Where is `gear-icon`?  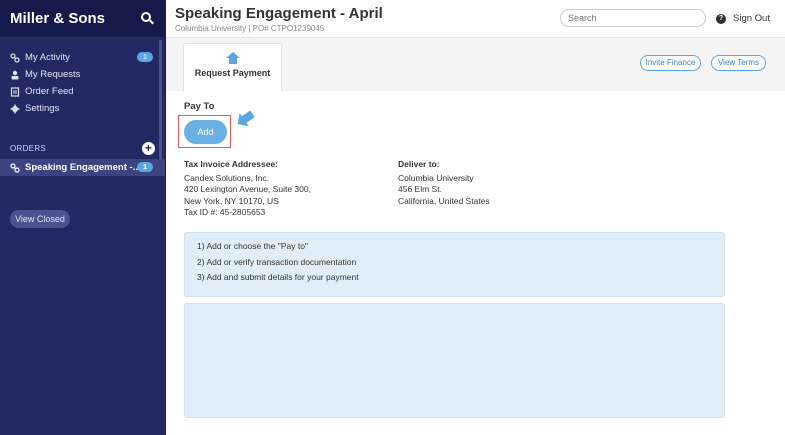
gear-icon is located at coordinates (15, 109).